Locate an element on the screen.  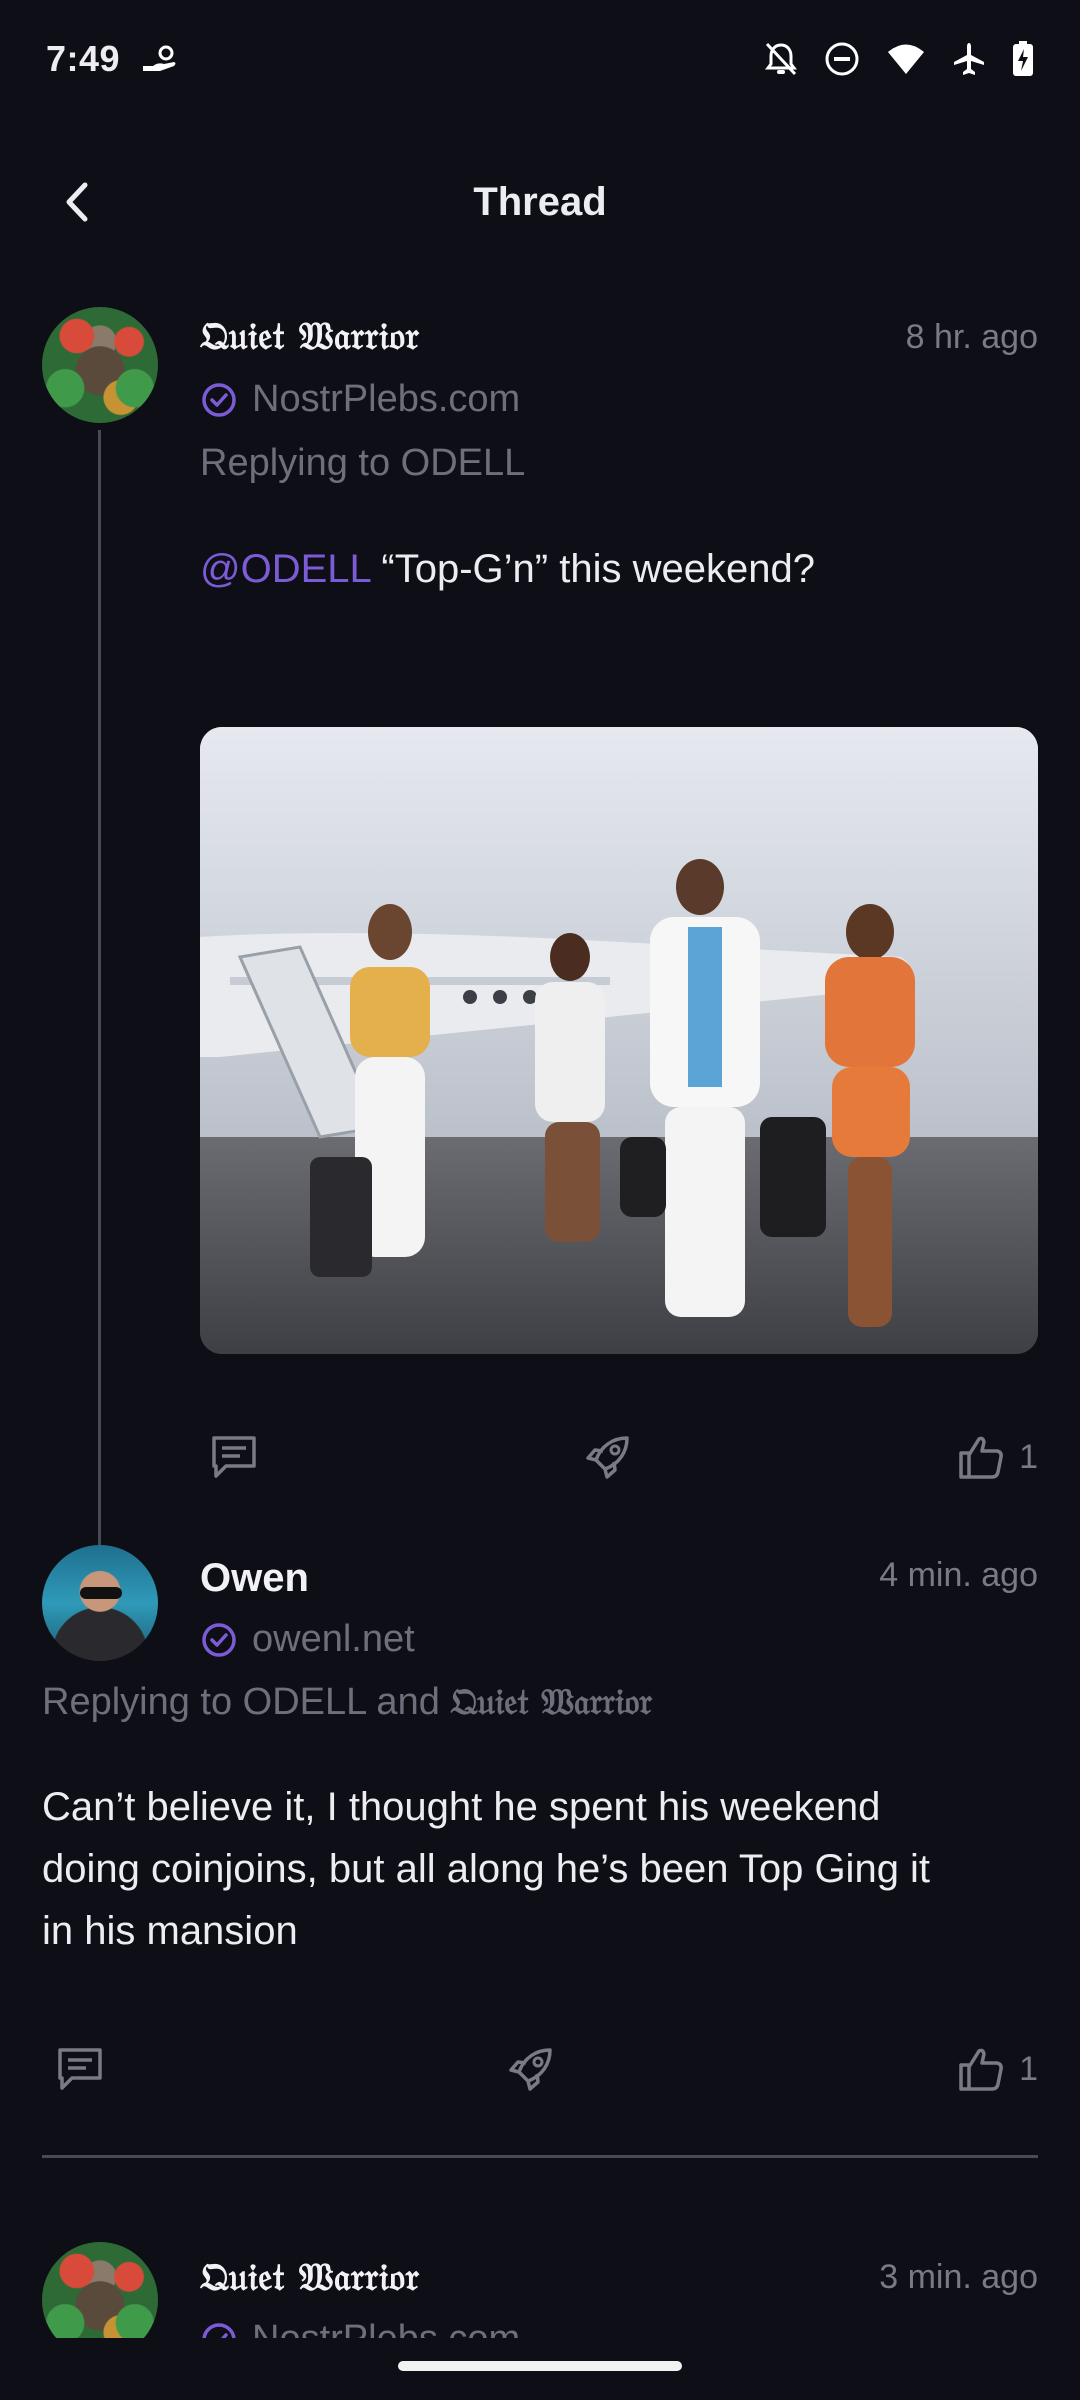
nip05-verification: owenl.net is located at coordinates (307, 1639).